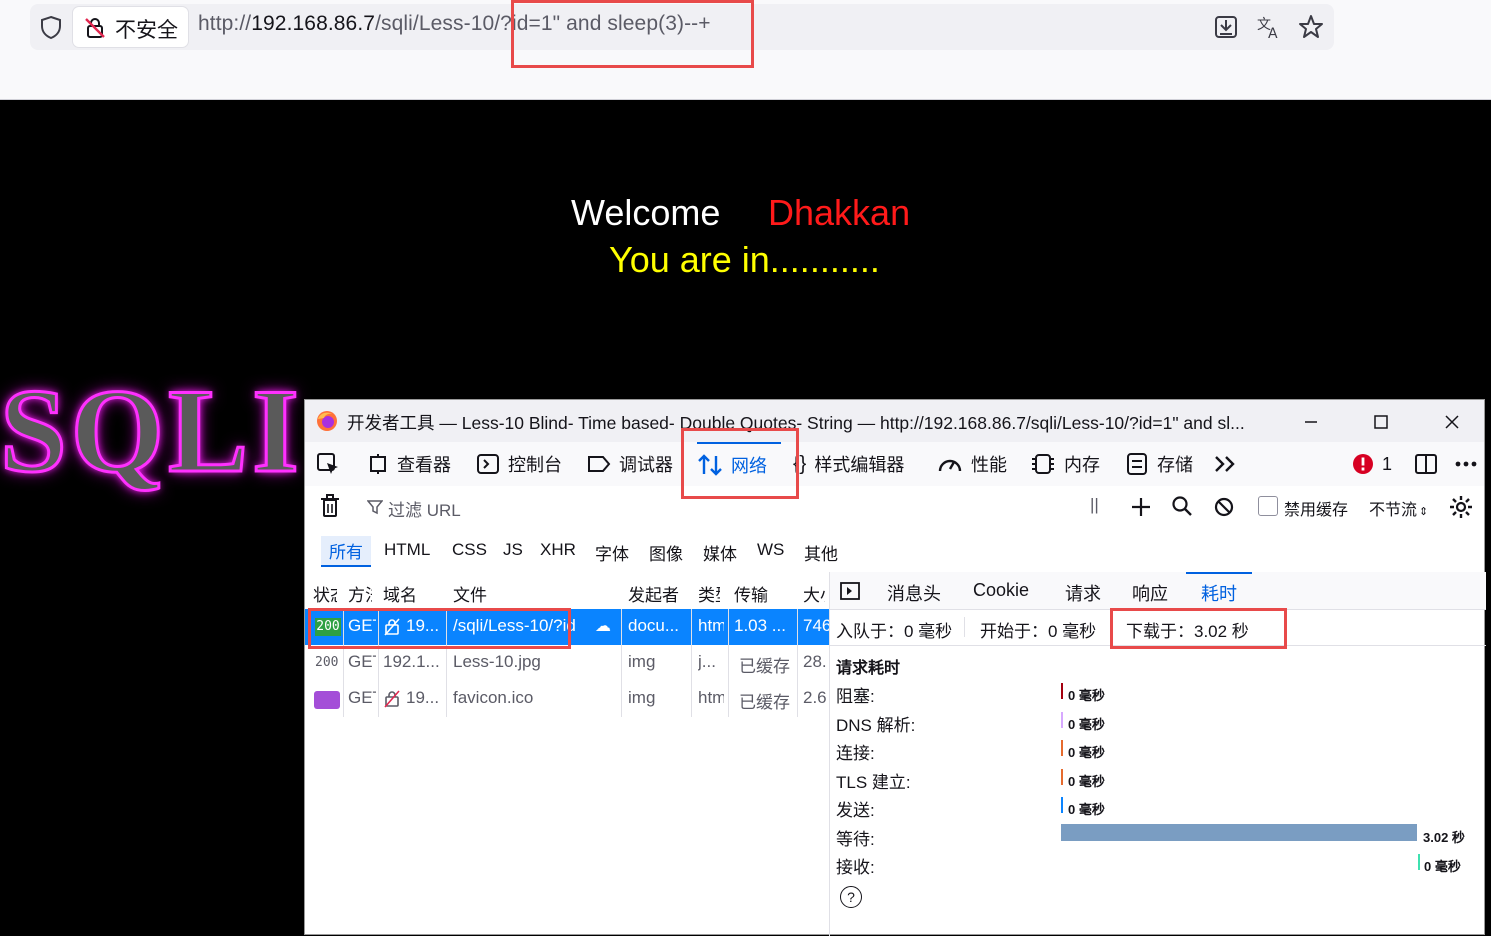 The width and height of the screenshot is (1491, 936). Describe the element at coordinates (535, 465) in the screenshot. I see `tab-console-label: 控制台` at that location.